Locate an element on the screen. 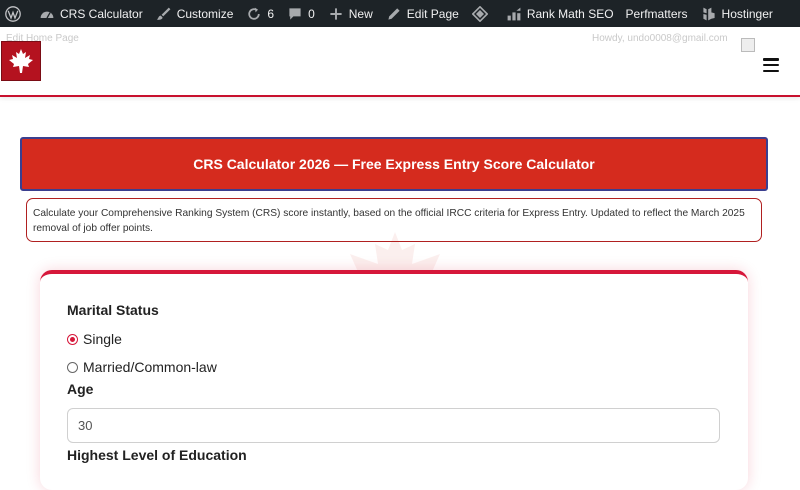  married-radio-label: Married/Common-law is located at coordinates (150, 367).